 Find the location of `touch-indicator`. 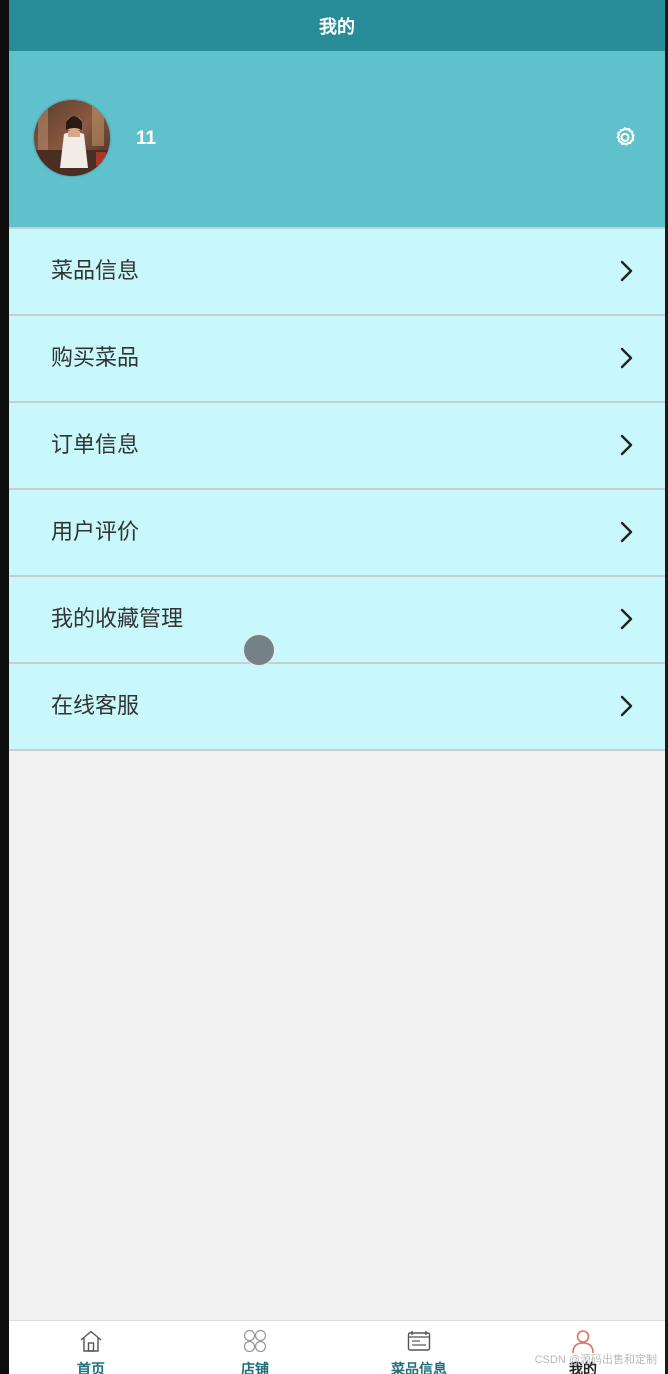

touch-indicator is located at coordinates (259, 650).